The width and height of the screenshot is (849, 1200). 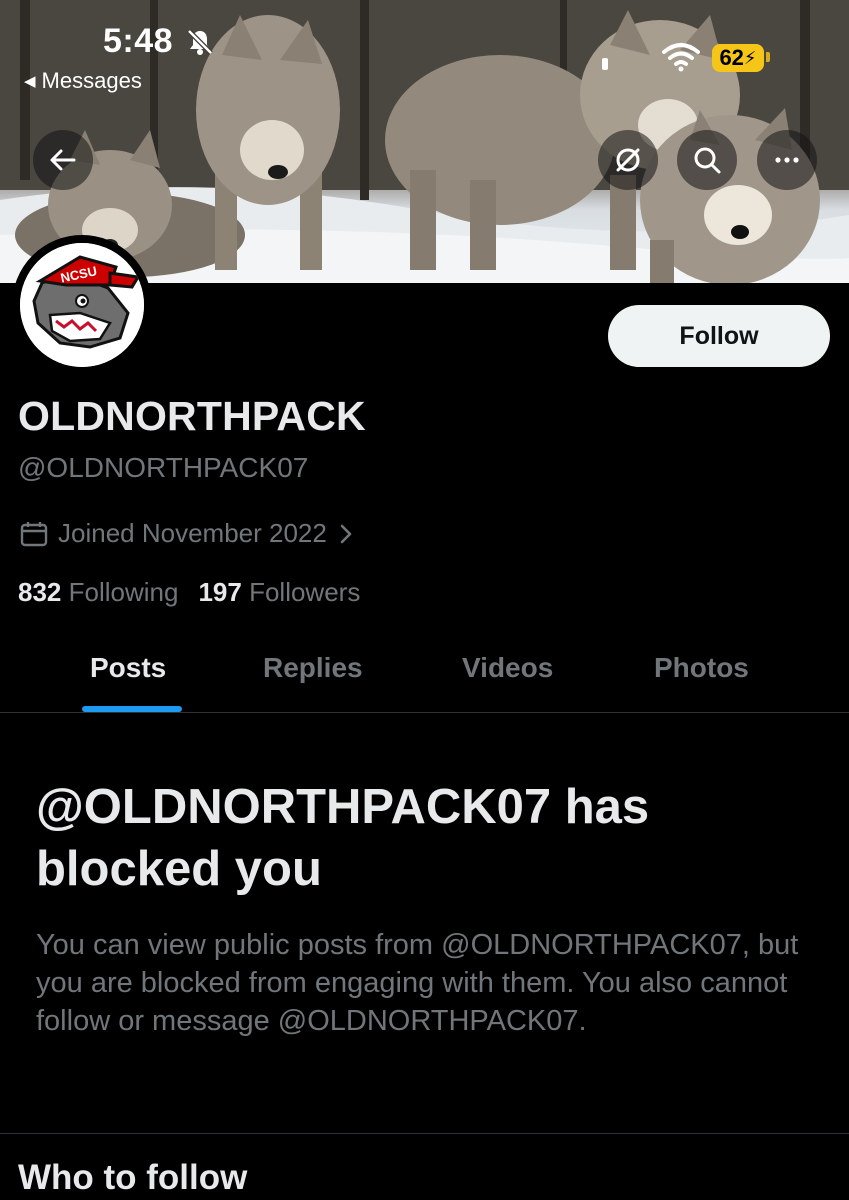 I want to click on search-icon, so click(x=707, y=160).